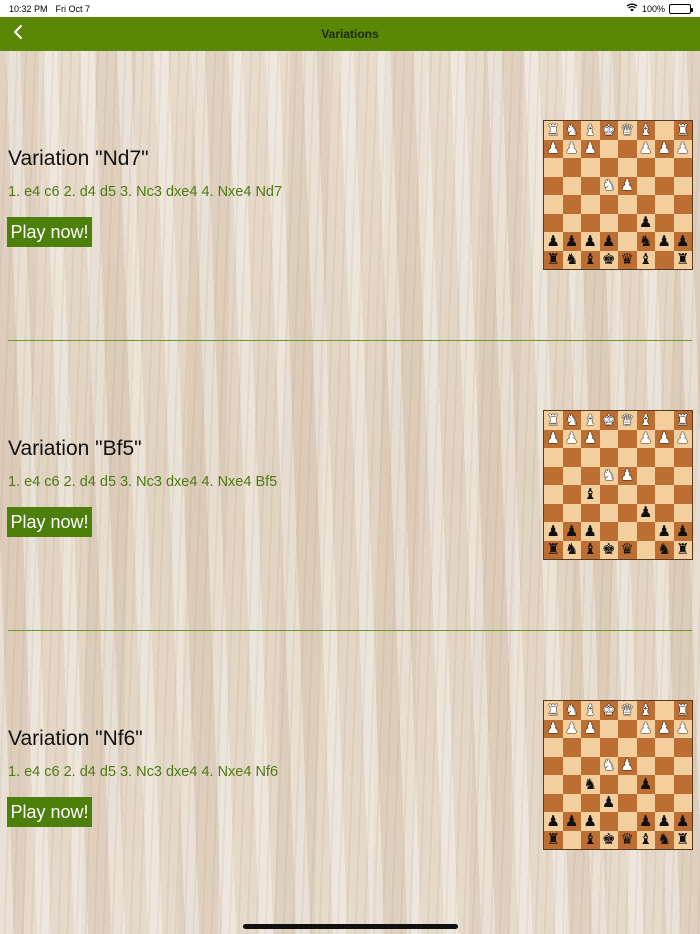 This screenshot has width=700, height=934. I want to click on chevron-left-icon, so click(18, 34).